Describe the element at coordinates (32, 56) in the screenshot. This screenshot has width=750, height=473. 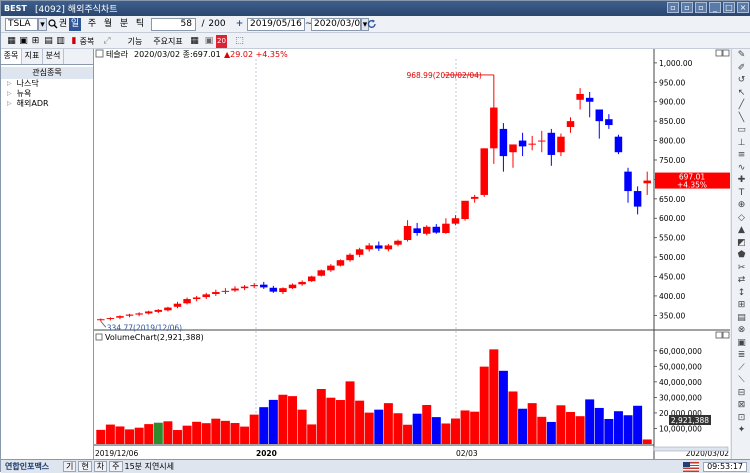
I see `tab-indicators: 지표` at that location.